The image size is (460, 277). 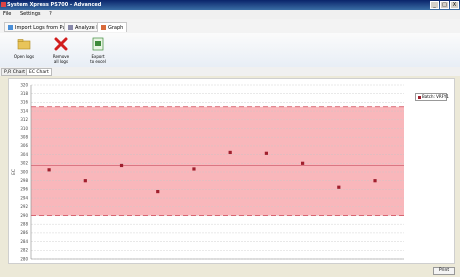 What do you see at coordinates (24, 215) in the screenshot?
I see `y-tick-label: 290` at bounding box center [24, 215].